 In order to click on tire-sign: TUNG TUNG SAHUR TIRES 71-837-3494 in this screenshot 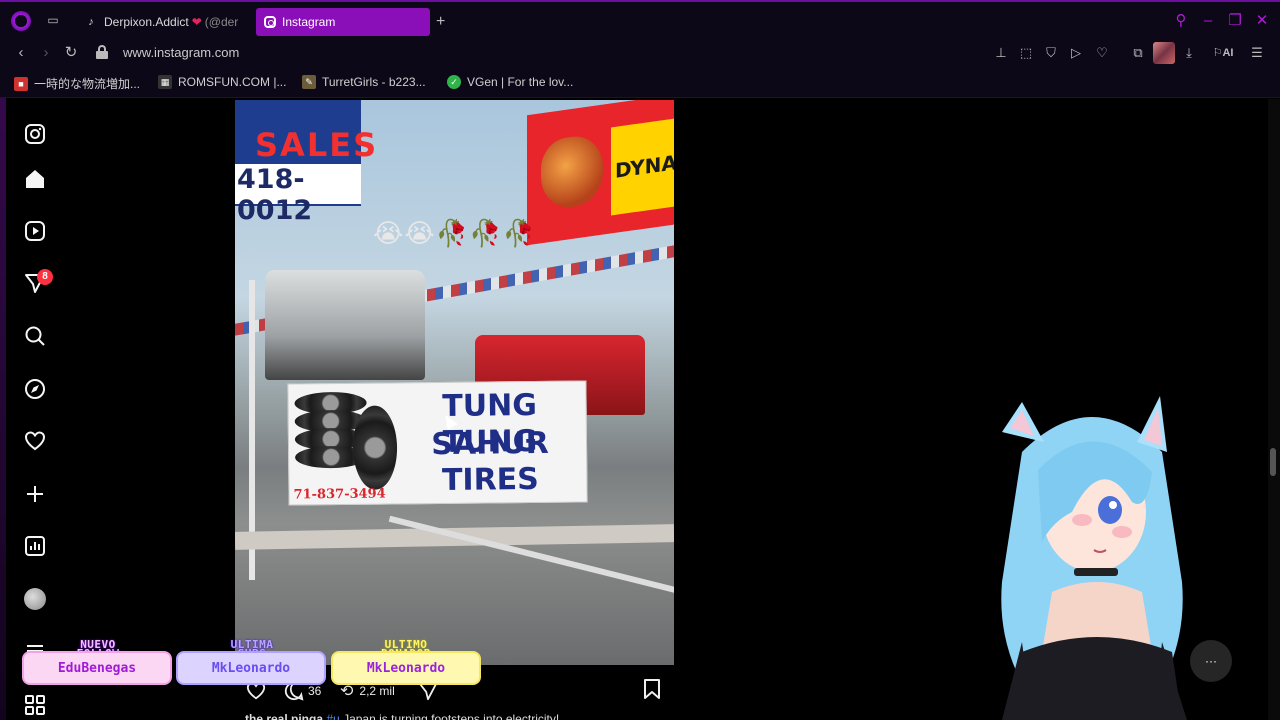, I will do `click(437, 443)`.